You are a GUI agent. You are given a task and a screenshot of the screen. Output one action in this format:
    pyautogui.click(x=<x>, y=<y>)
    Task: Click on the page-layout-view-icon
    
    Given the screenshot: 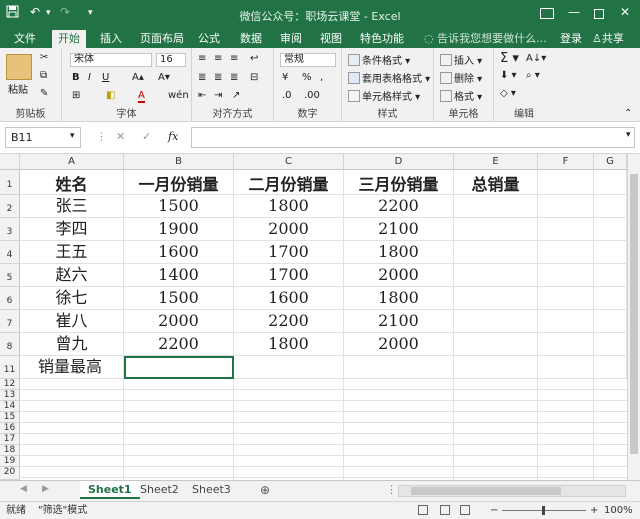 What is the action you would take?
    pyautogui.click(x=445, y=510)
    